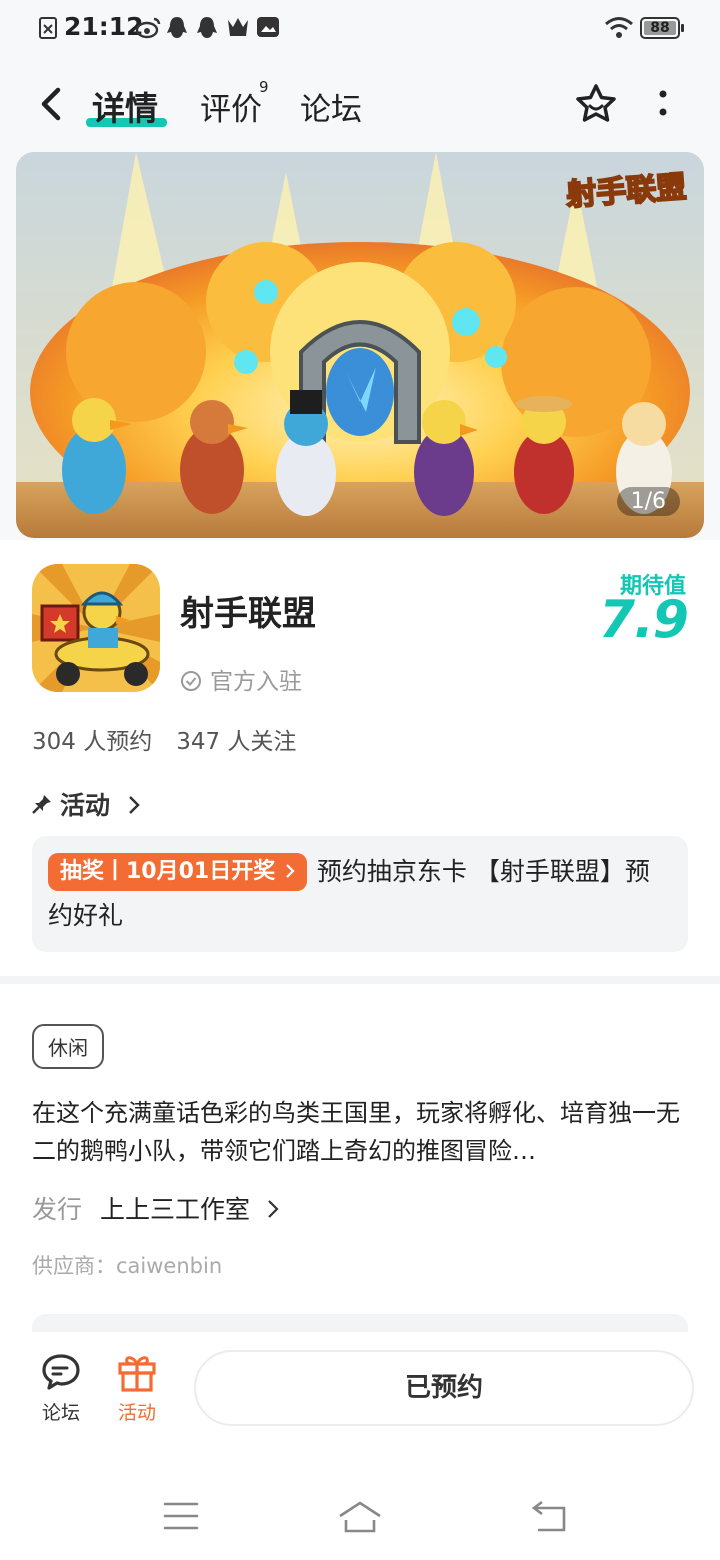 Image resolution: width=720 pixels, height=1560 pixels. What do you see at coordinates (248, 614) in the screenshot?
I see `app-title: 射手联盟` at bounding box center [248, 614].